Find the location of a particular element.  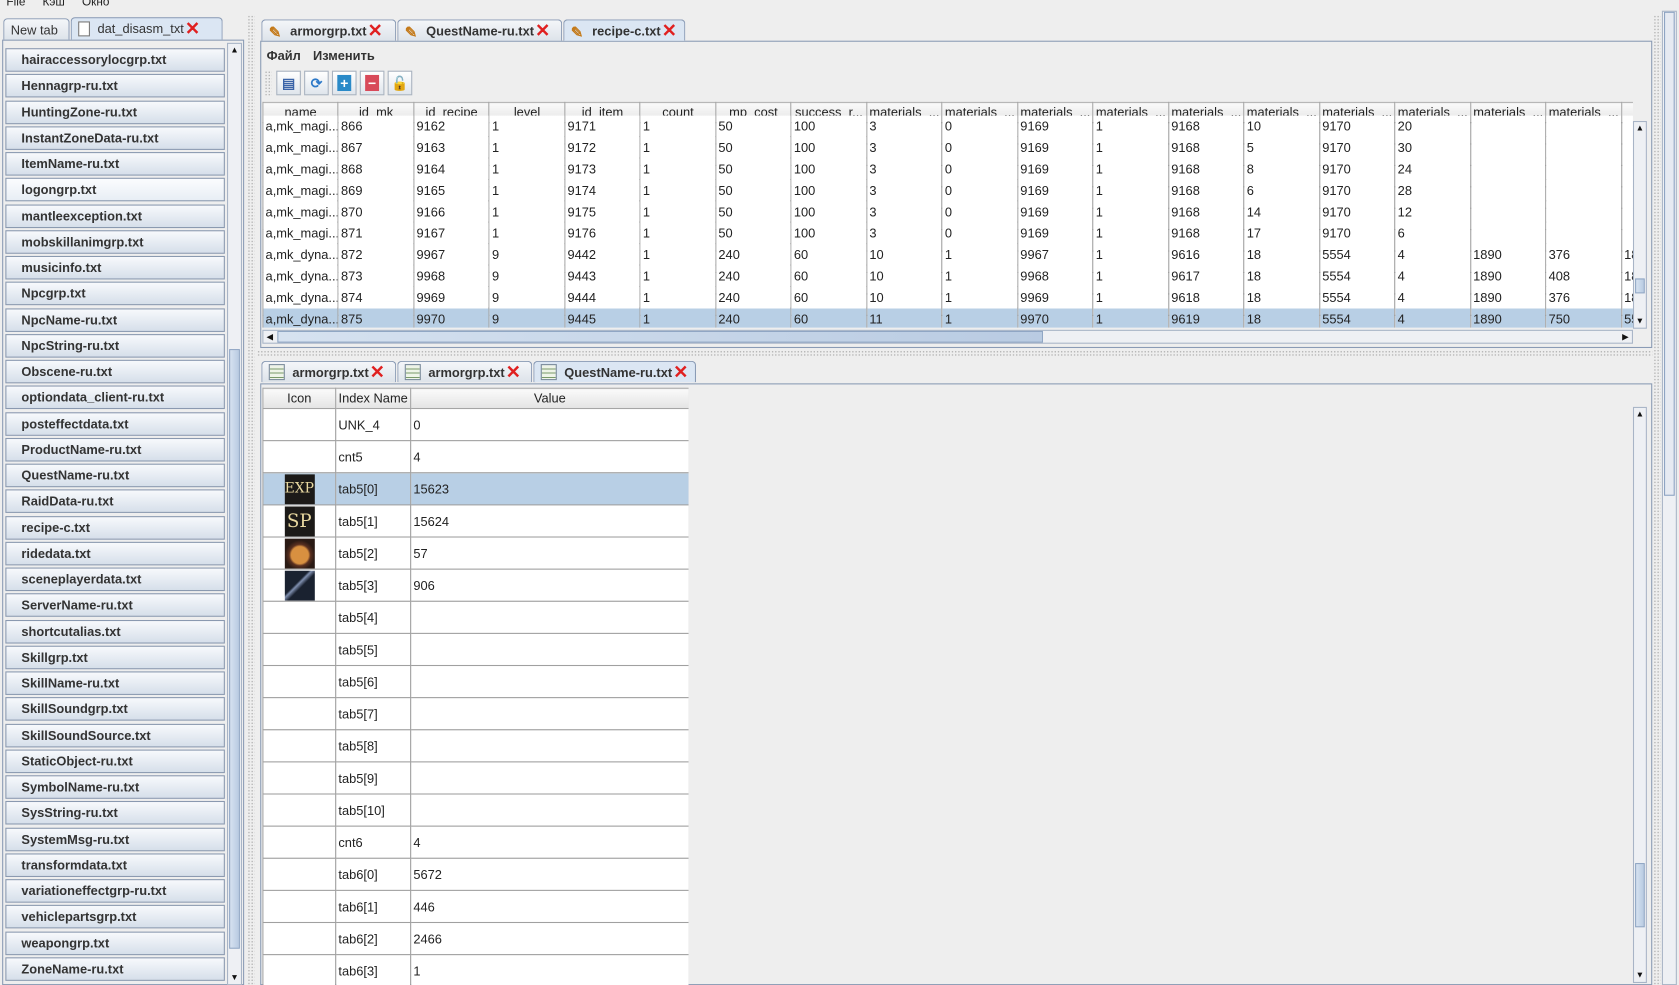

table-row: cnt6 4 is located at coordinates (475, 842).